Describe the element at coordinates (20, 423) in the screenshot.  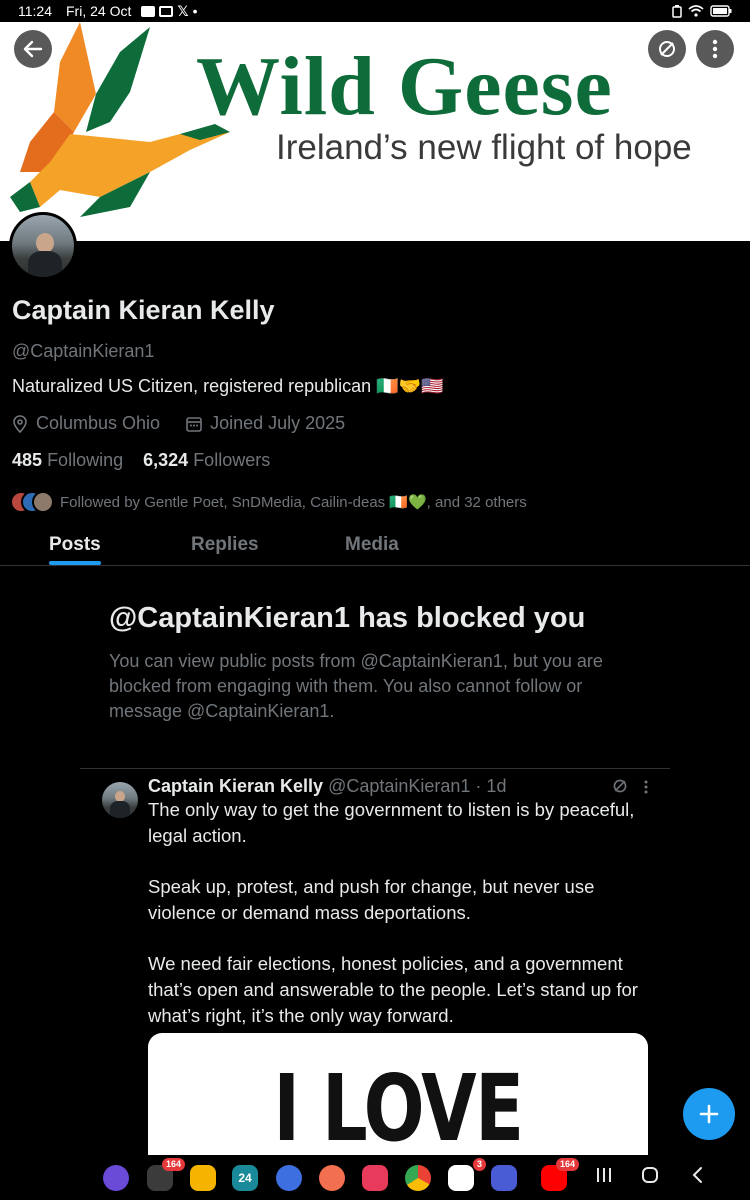
I see `location-pin-icon` at that location.